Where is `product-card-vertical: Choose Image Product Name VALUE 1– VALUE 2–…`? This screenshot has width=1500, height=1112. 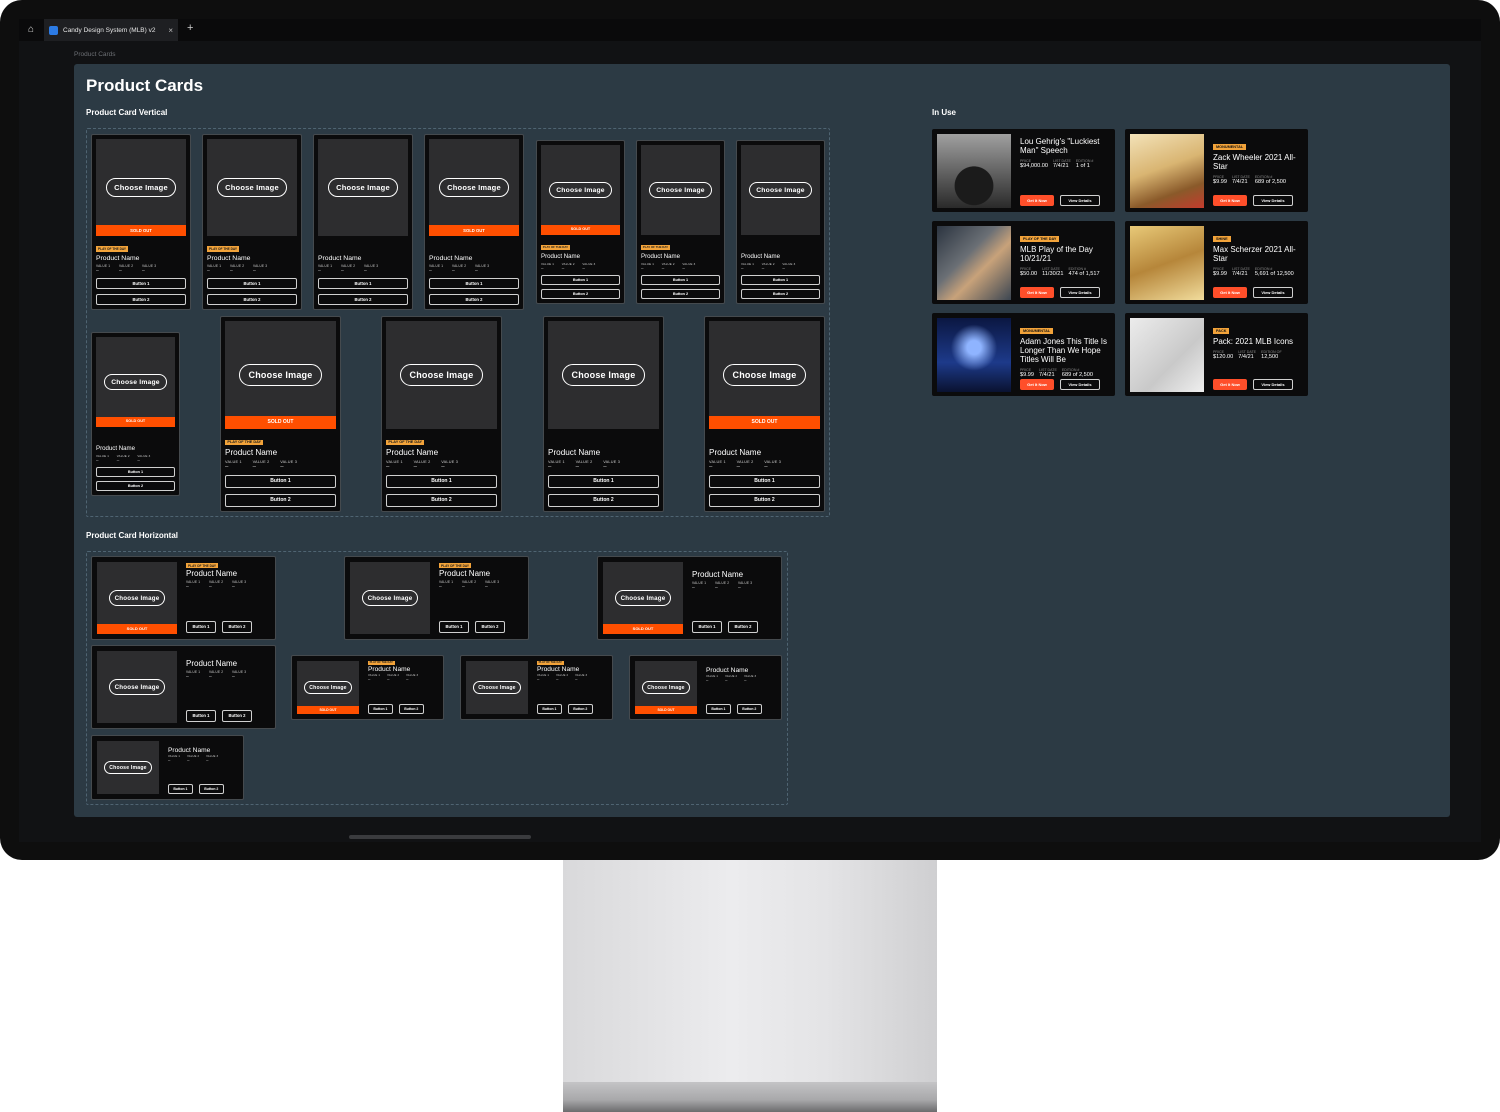
product-card-vertical: Choose Image Product Name VALUE 1– VALUE 2–… is located at coordinates (363, 222).